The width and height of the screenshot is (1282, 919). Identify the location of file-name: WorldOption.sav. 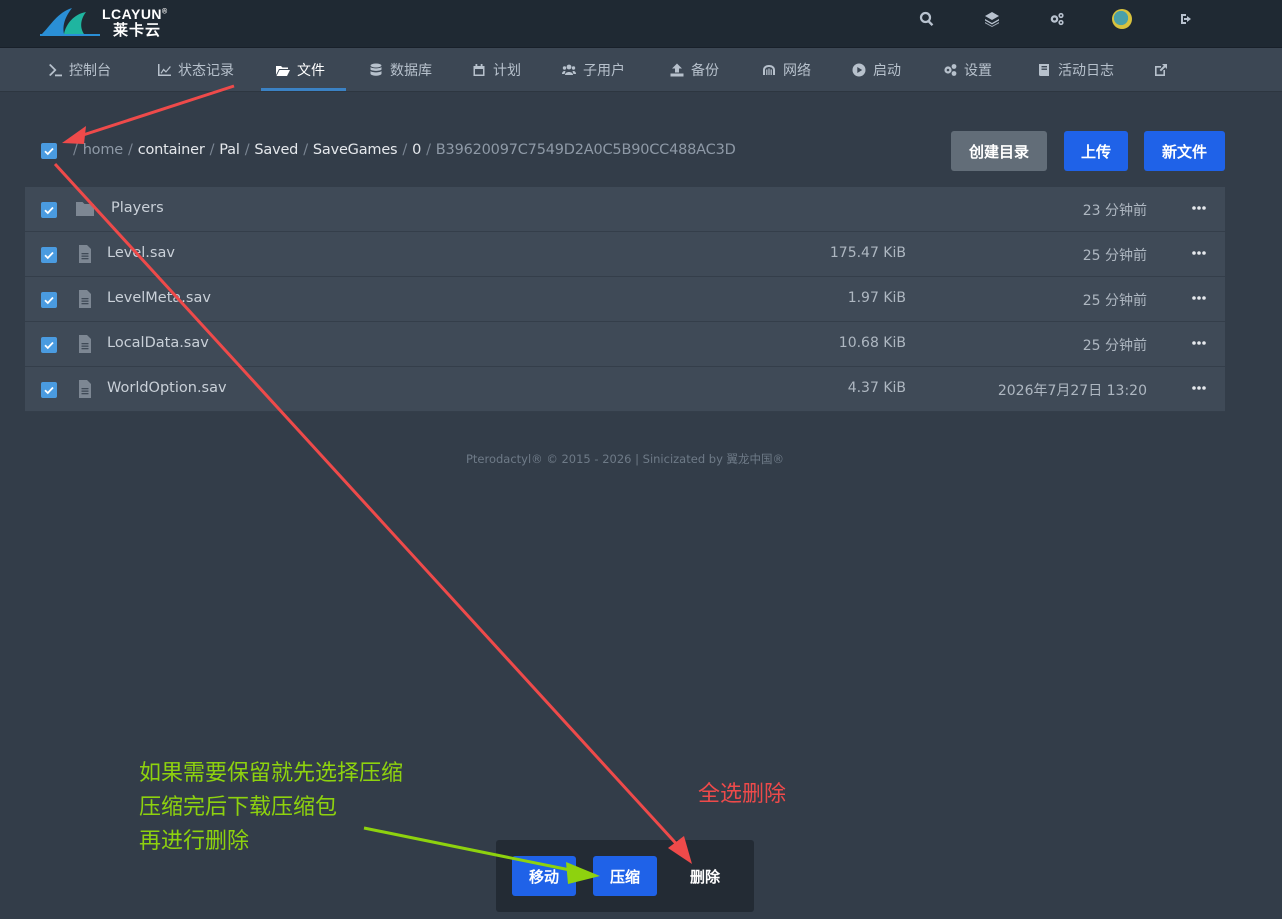
(167, 388).